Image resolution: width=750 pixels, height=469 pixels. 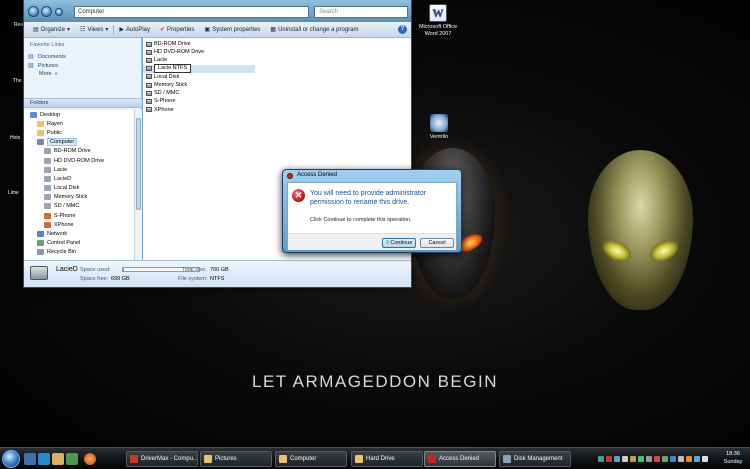 What do you see at coordinates (372, 176) in the screenshot?
I see `dialog-title-bar: Access Denied` at bounding box center [372, 176].